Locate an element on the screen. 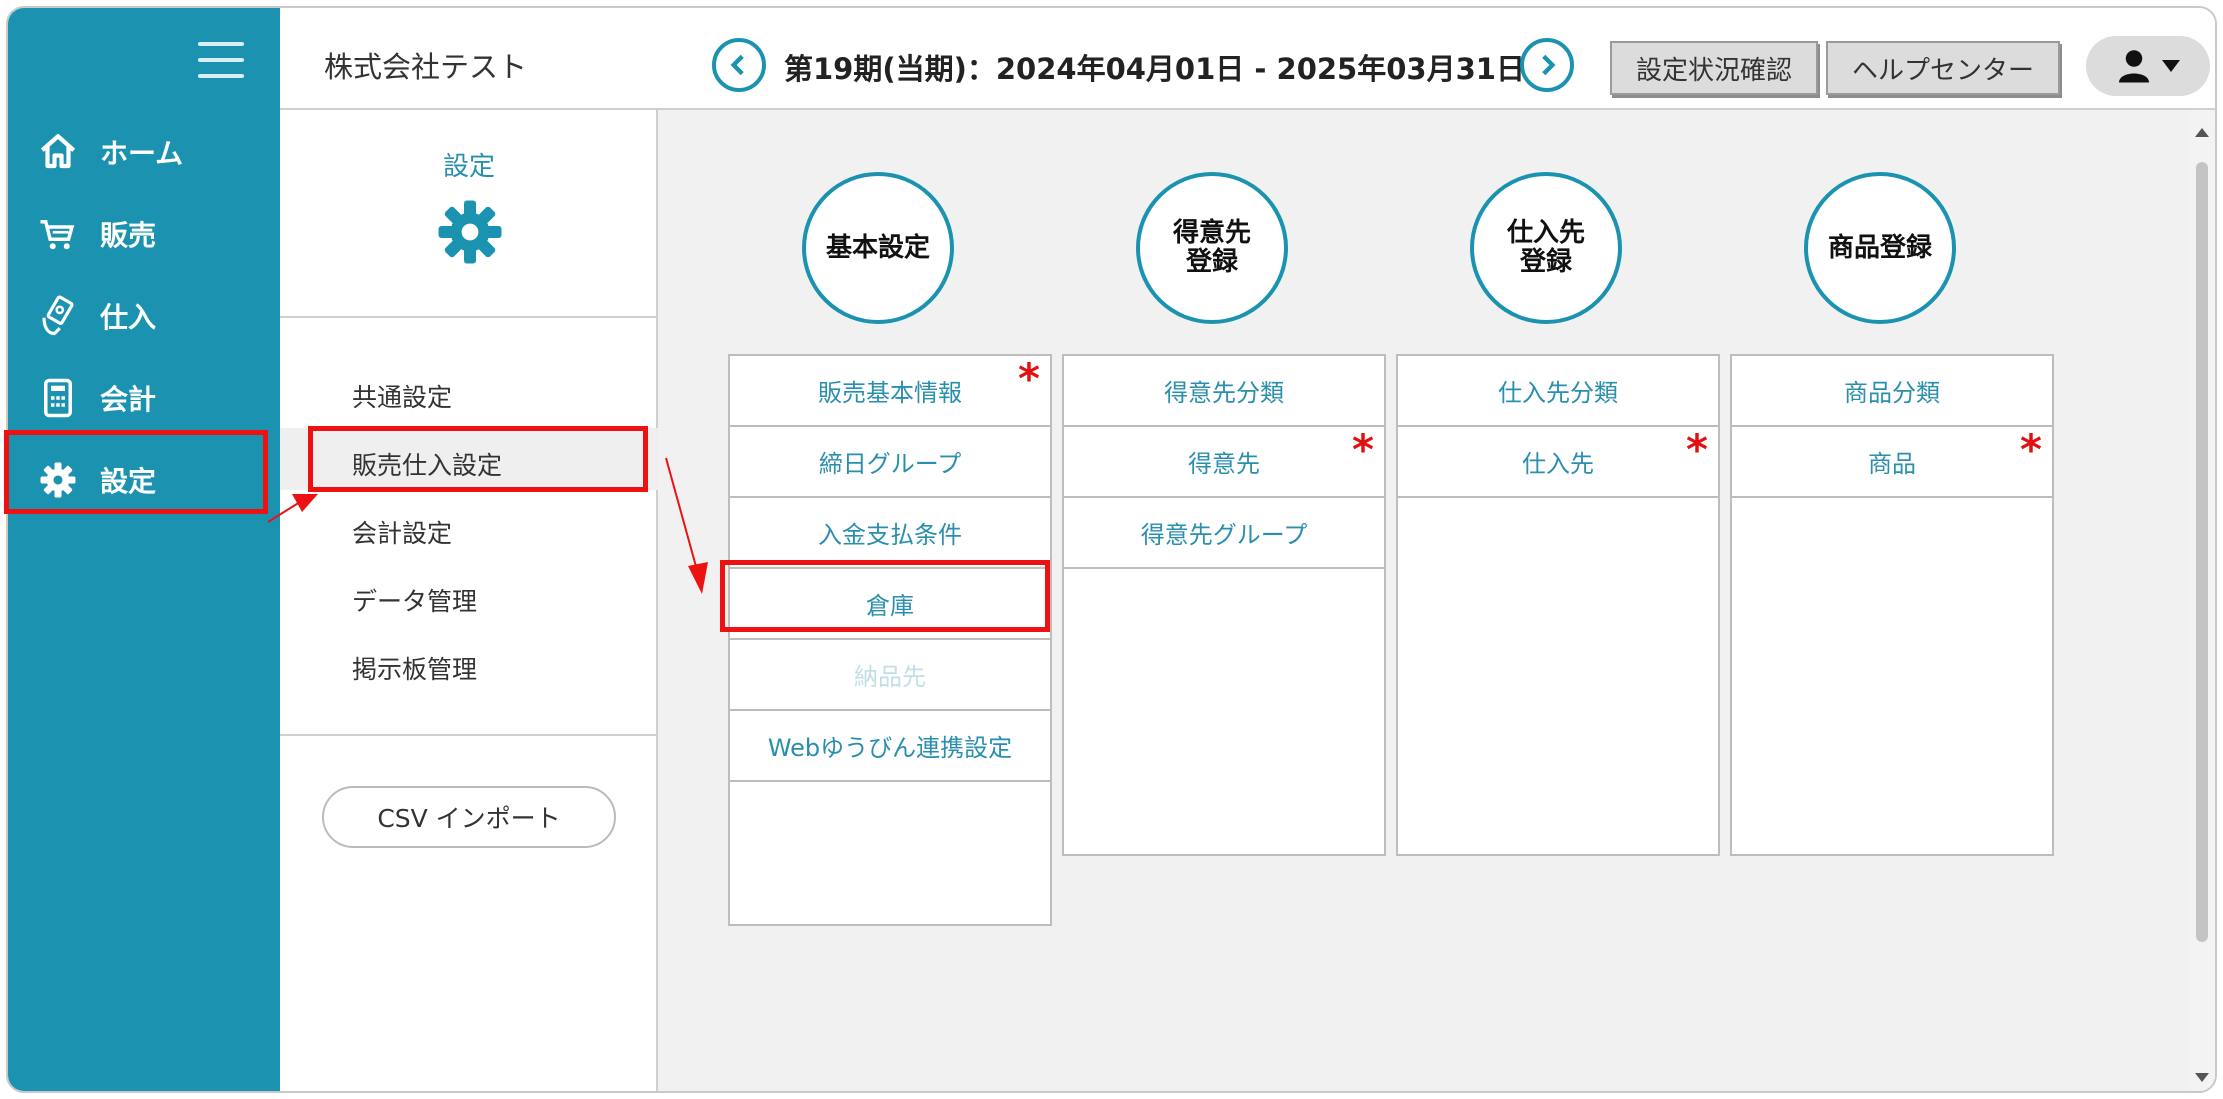  section-title-product: 商品登録 is located at coordinates (1880, 248).